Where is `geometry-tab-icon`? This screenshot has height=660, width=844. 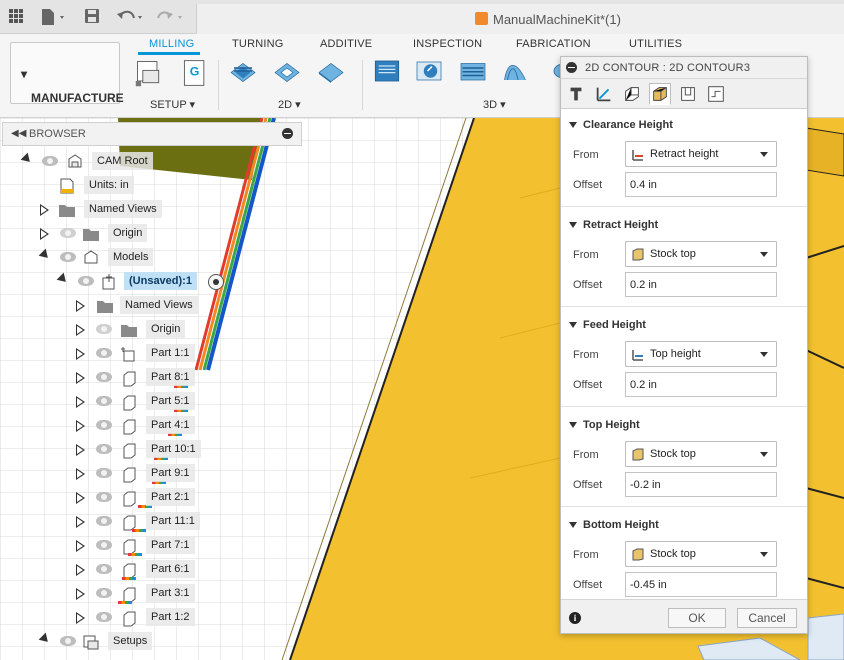
geometry-tab-icon is located at coordinates (604, 94).